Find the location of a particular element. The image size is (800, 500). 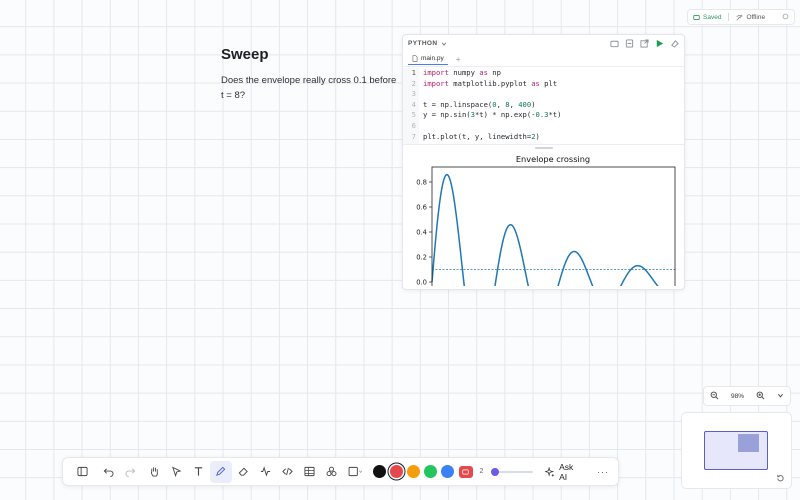

zoom-menu-button is located at coordinates (780, 396).